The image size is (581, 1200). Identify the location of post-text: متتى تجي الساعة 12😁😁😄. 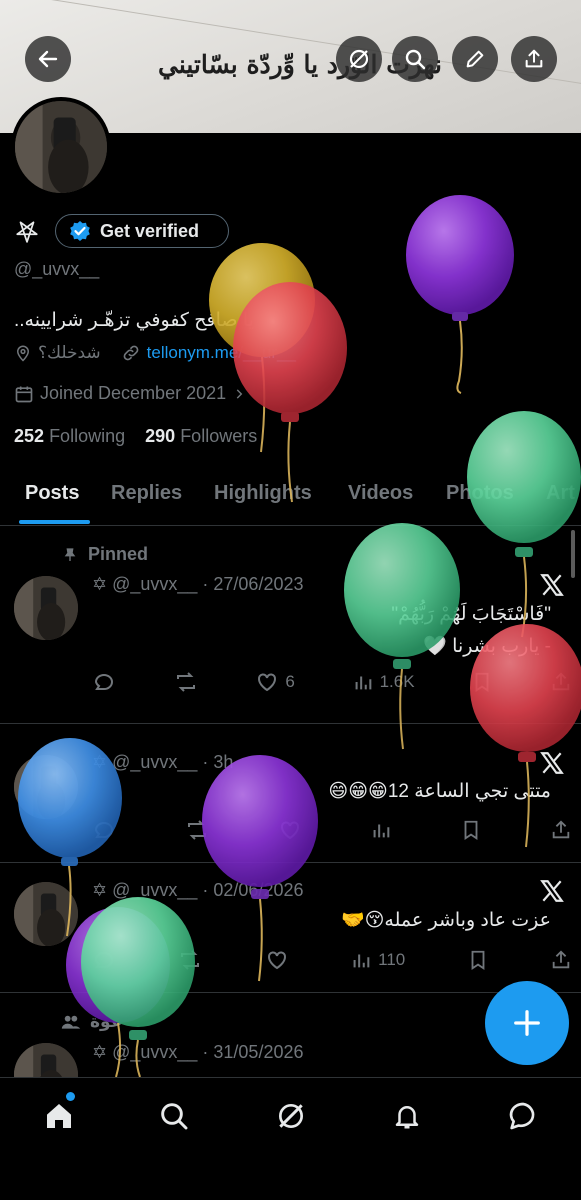
(439, 791).